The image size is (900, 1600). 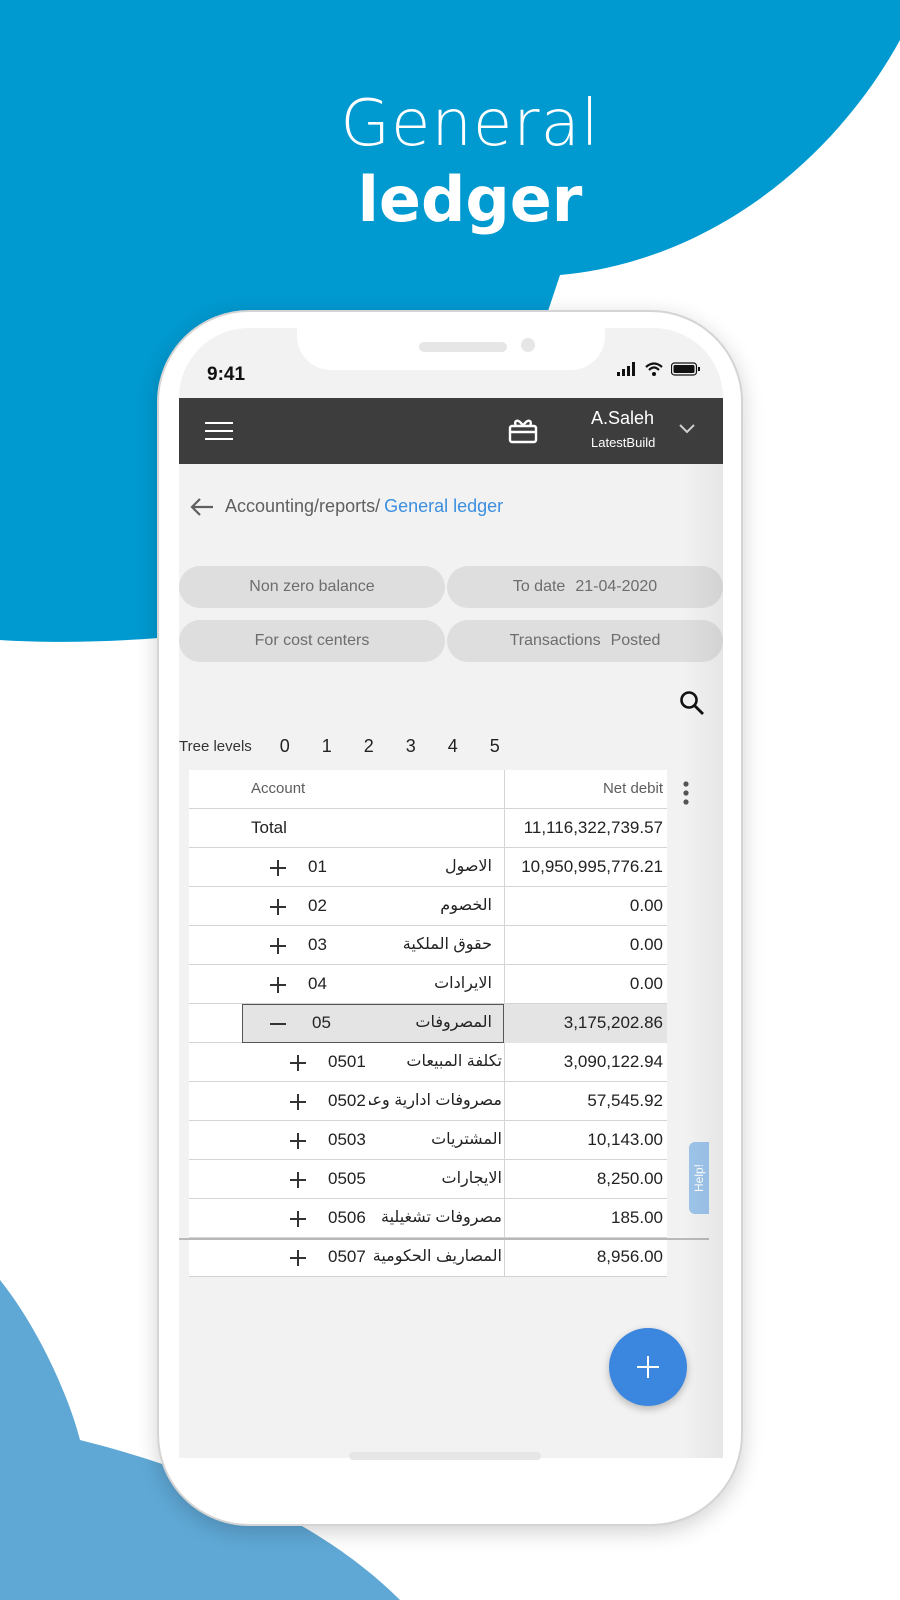 What do you see at coordinates (454, 1061) in the screenshot?
I see `account-name: تكلفة المبيعات` at bounding box center [454, 1061].